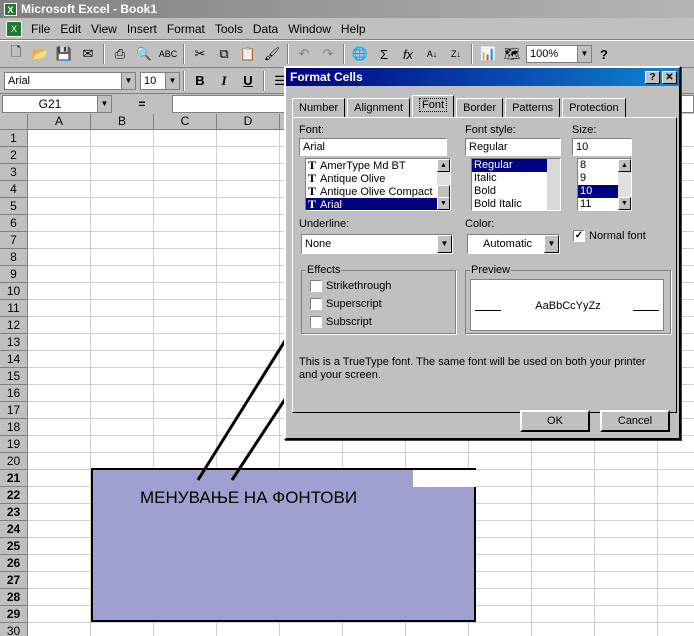 This screenshot has width=694, height=636. Describe the element at coordinates (513, 147) in the screenshot. I see `font-style-input: Regular` at that location.